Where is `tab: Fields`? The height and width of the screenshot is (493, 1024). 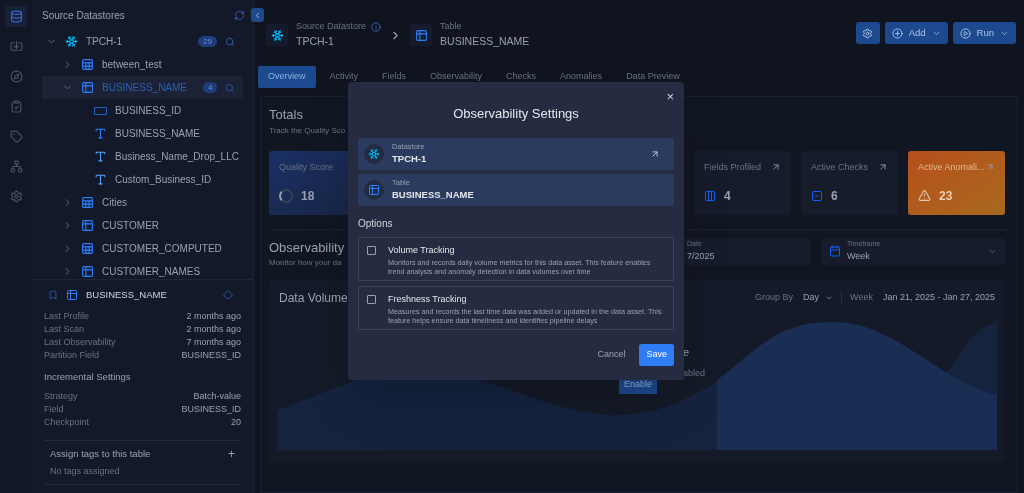
tab: Fields is located at coordinates (394, 77).